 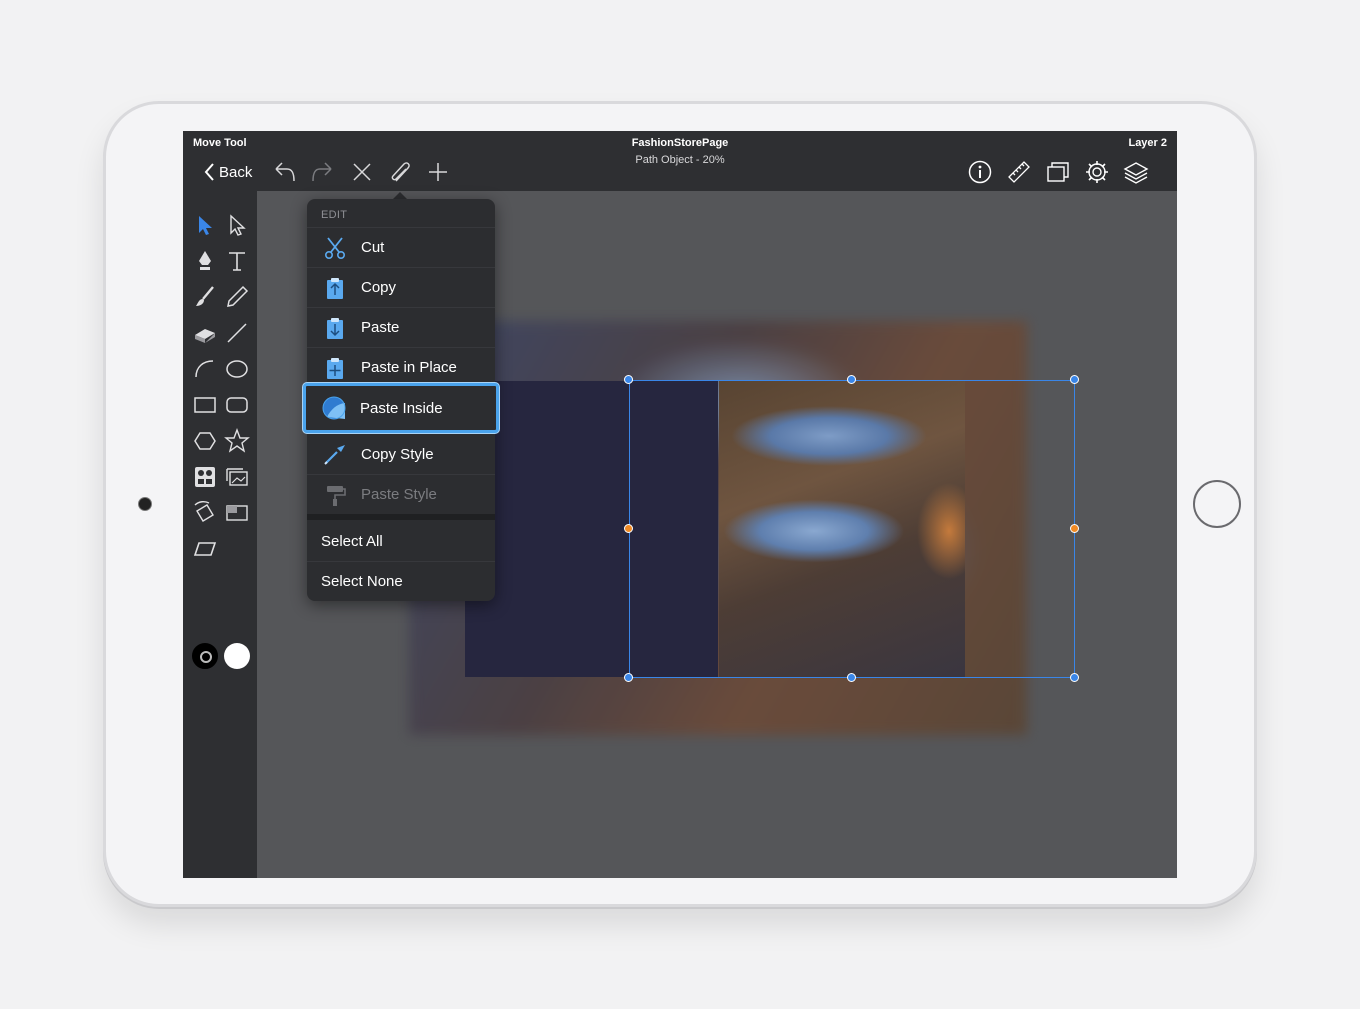 I want to click on menu-item-paste-in-place: Paste in Place, so click(x=401, y=367).